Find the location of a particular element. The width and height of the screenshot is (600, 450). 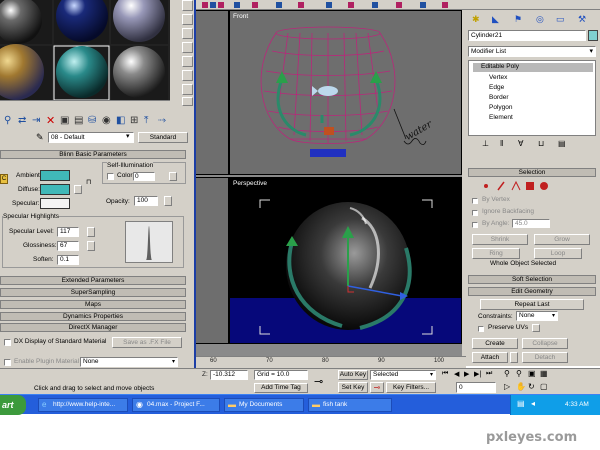

ignore-backfacing-checkbox is located at coordinates (475, 213).